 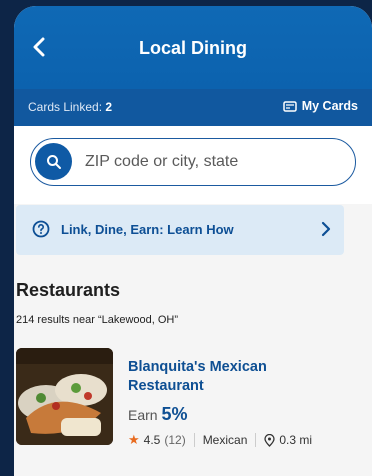 I want to click on cards-linked-count: 2, so click(x=109, y=107).